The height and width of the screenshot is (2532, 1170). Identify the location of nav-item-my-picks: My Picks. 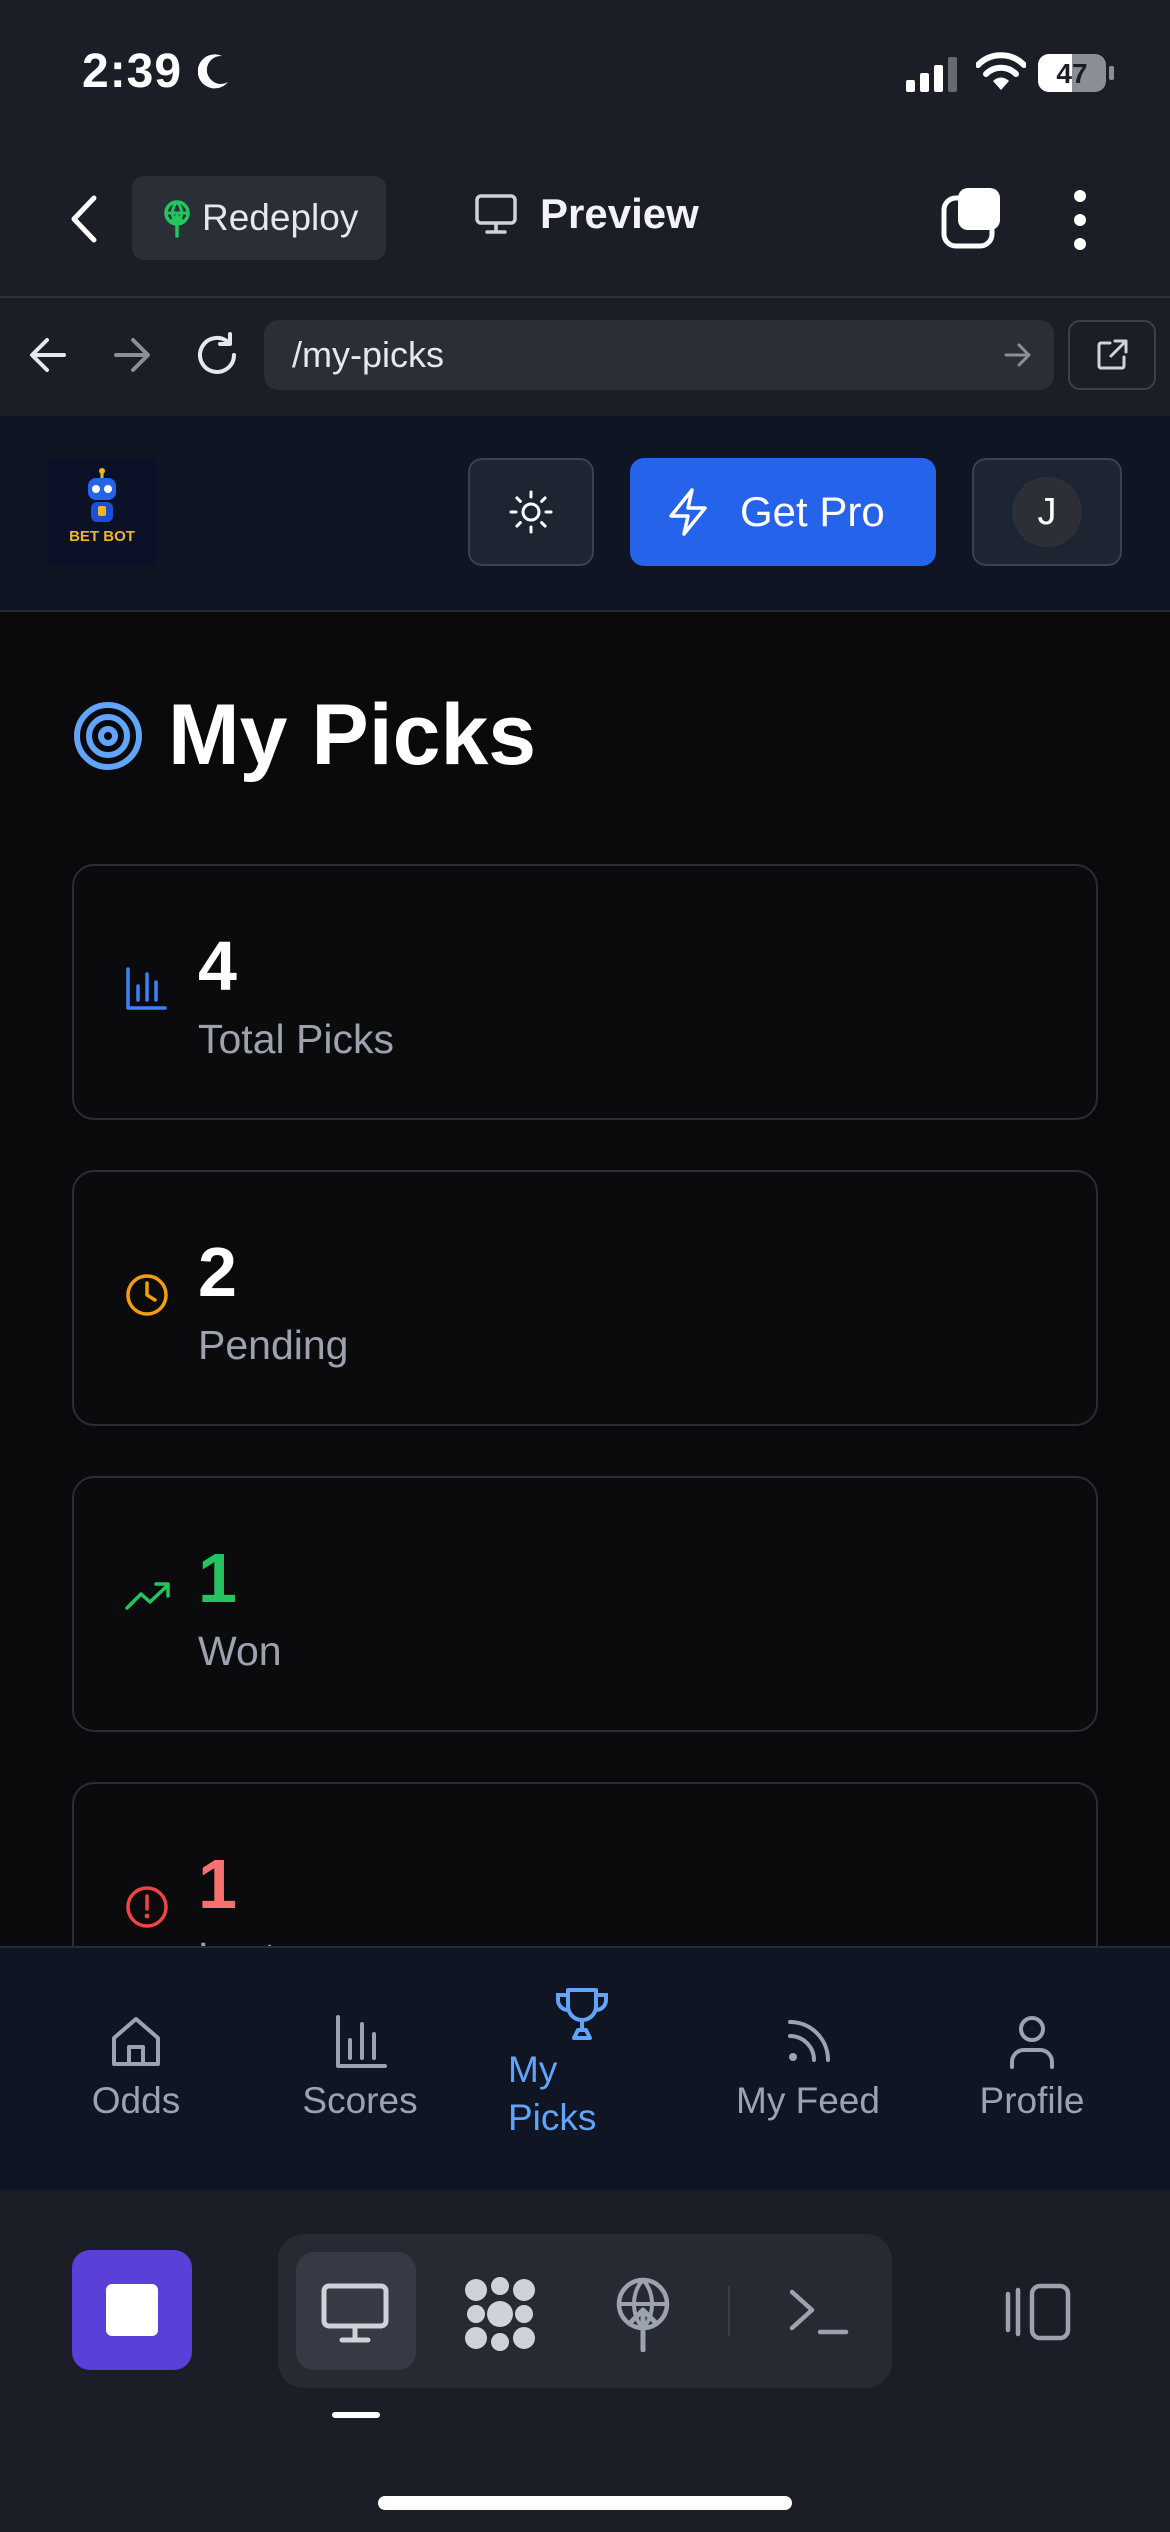
(584, 2063).